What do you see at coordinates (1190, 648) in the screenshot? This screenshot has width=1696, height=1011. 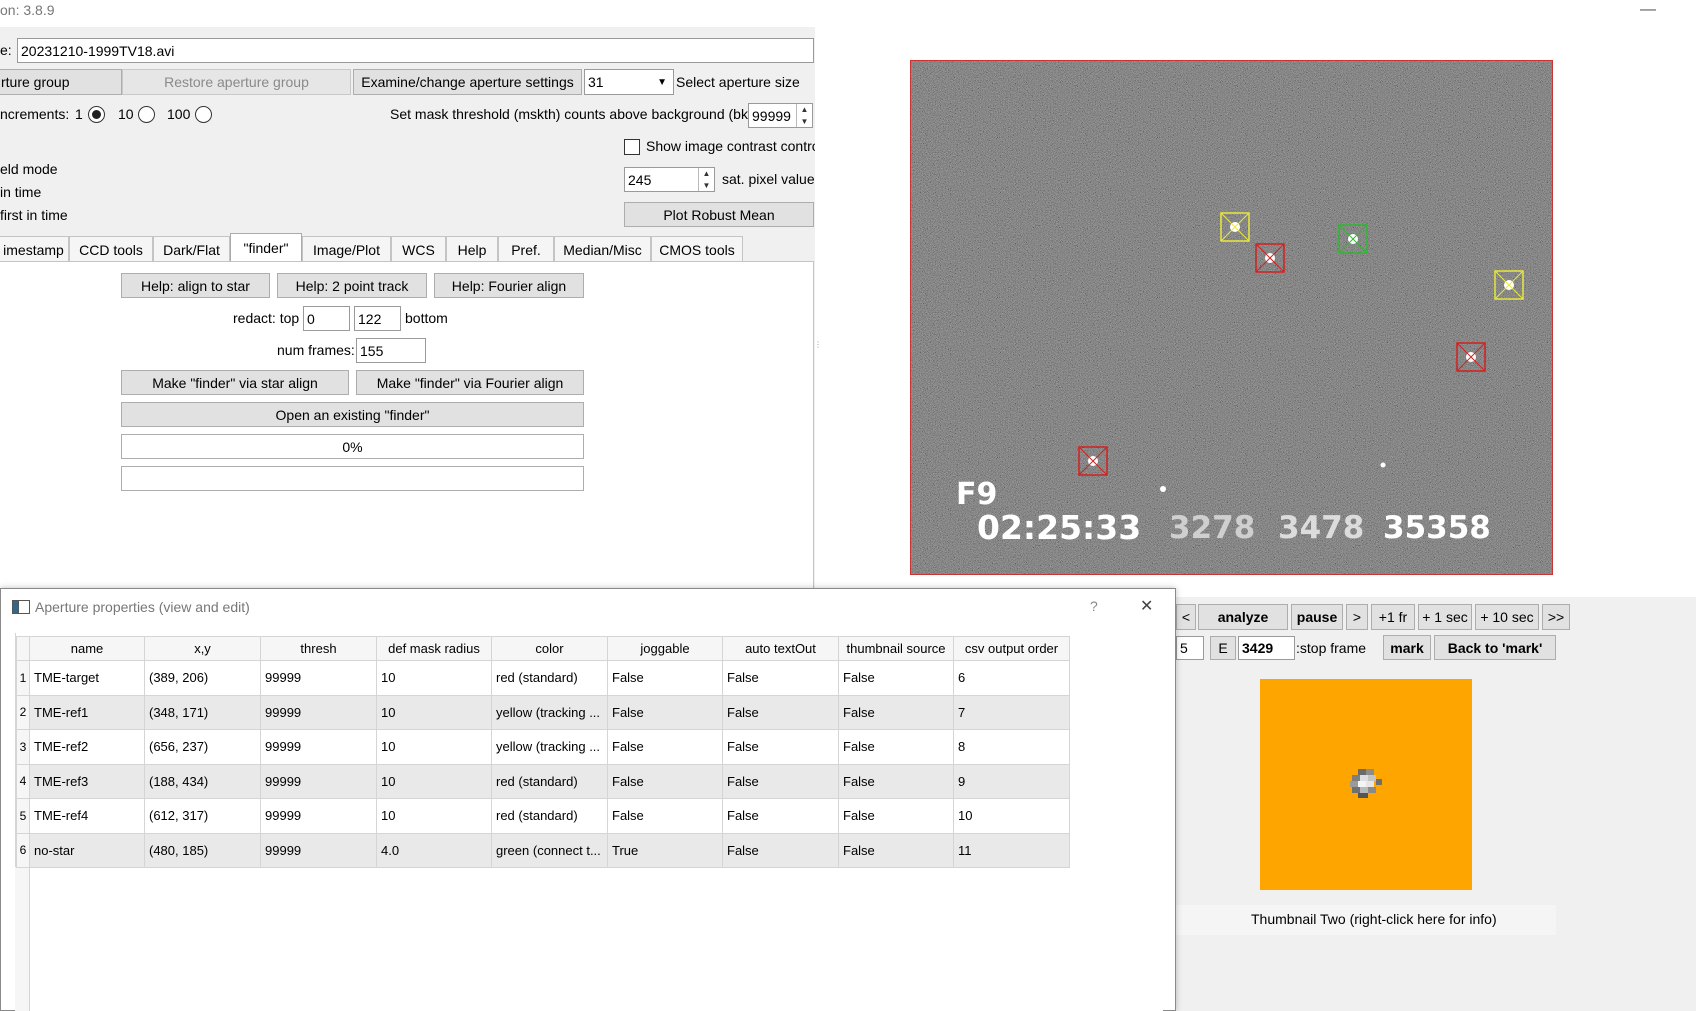 I see `start-frame-input: 5` at bounding box center [1190, 648].